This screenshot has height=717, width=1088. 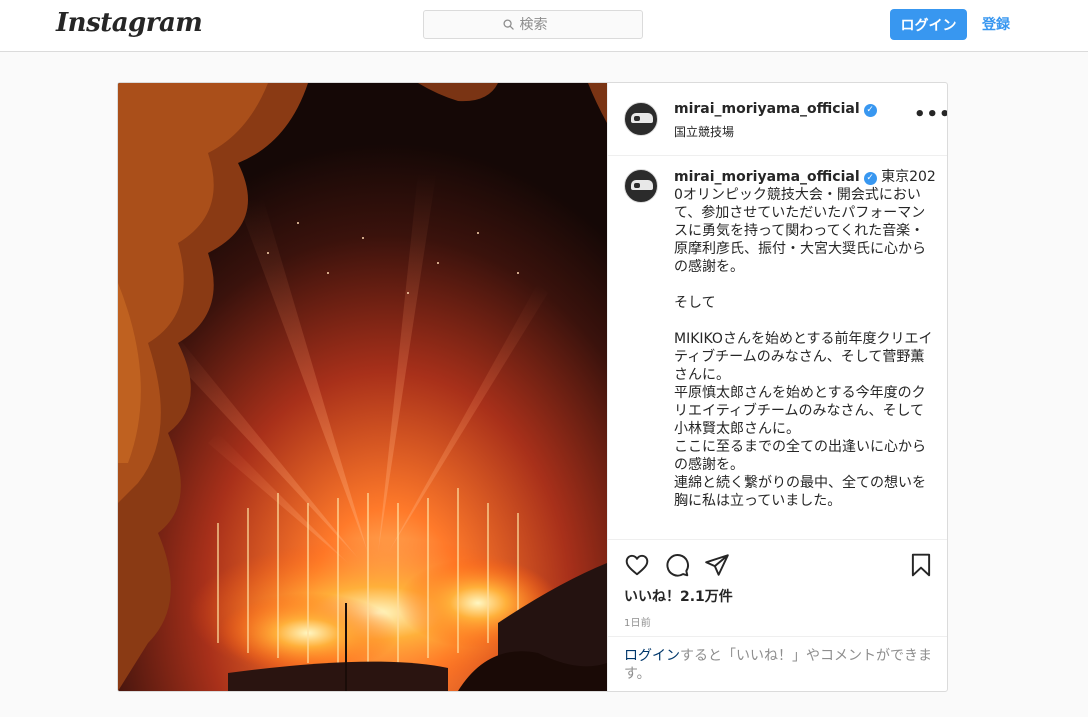 I want to click on caption-avatar, so click(x=641, y=186).